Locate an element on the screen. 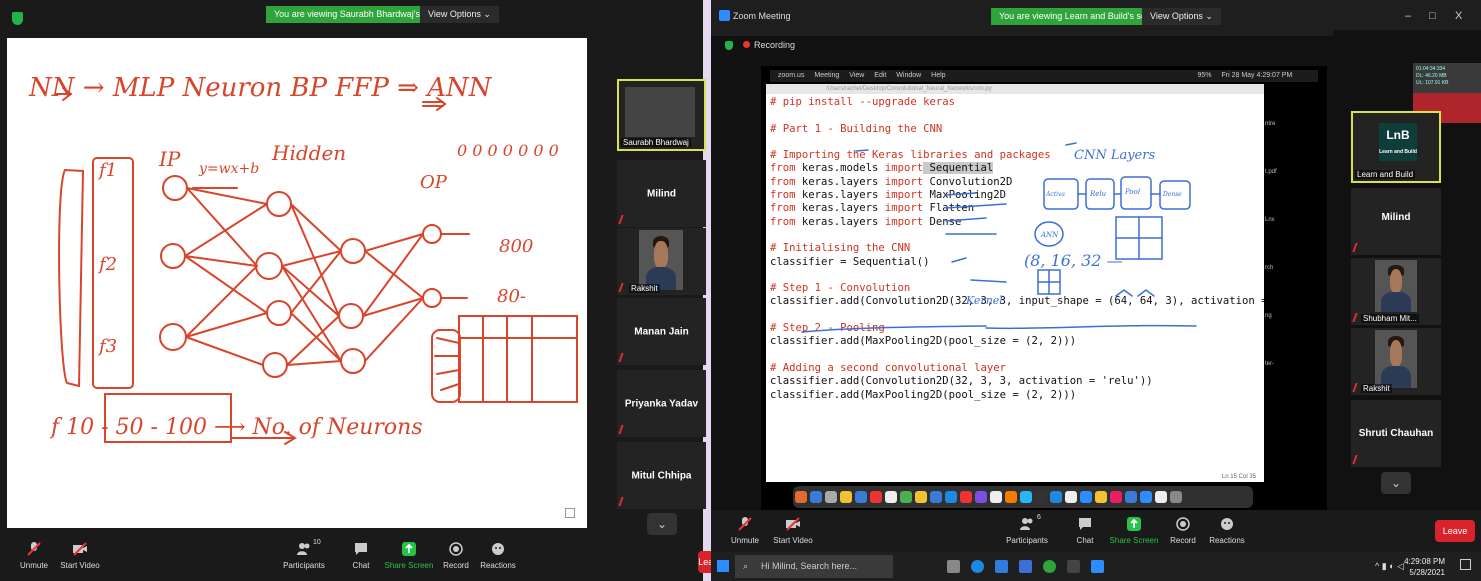  svg-text: f3 is located at coordinates (107, 346).